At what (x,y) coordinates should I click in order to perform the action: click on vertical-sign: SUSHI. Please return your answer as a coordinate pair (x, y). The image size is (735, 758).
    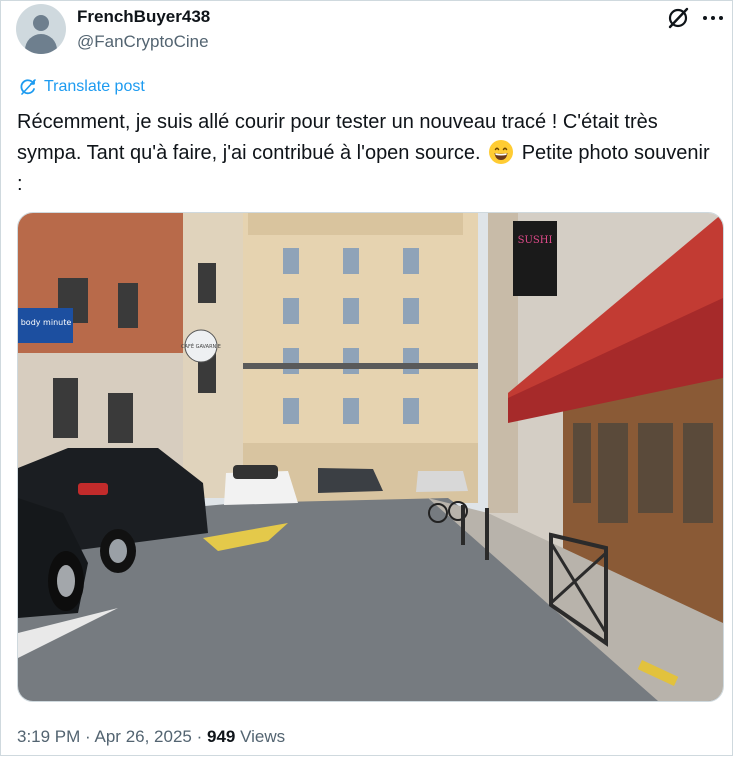
    Looking at the image, I should click on (535, 240).